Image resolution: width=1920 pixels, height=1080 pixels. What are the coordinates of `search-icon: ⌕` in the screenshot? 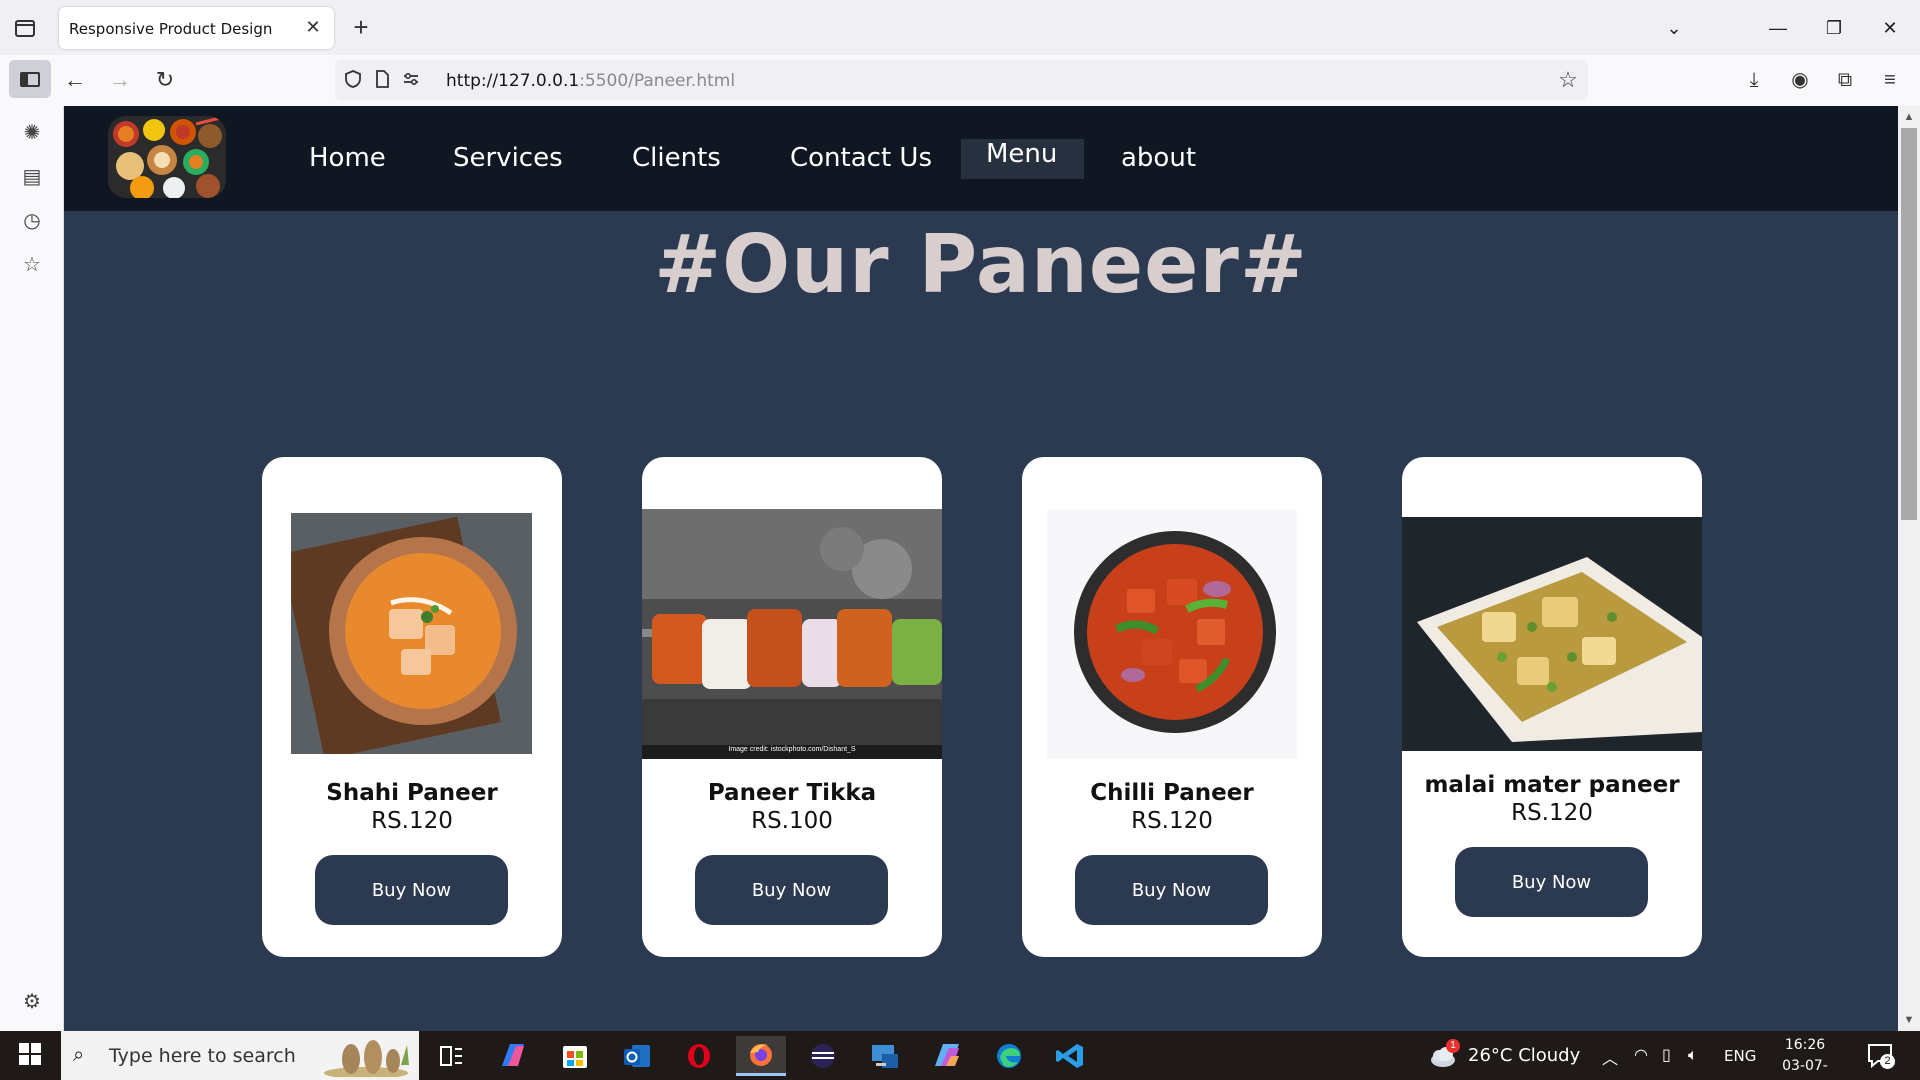 It's located at (79, 1055).